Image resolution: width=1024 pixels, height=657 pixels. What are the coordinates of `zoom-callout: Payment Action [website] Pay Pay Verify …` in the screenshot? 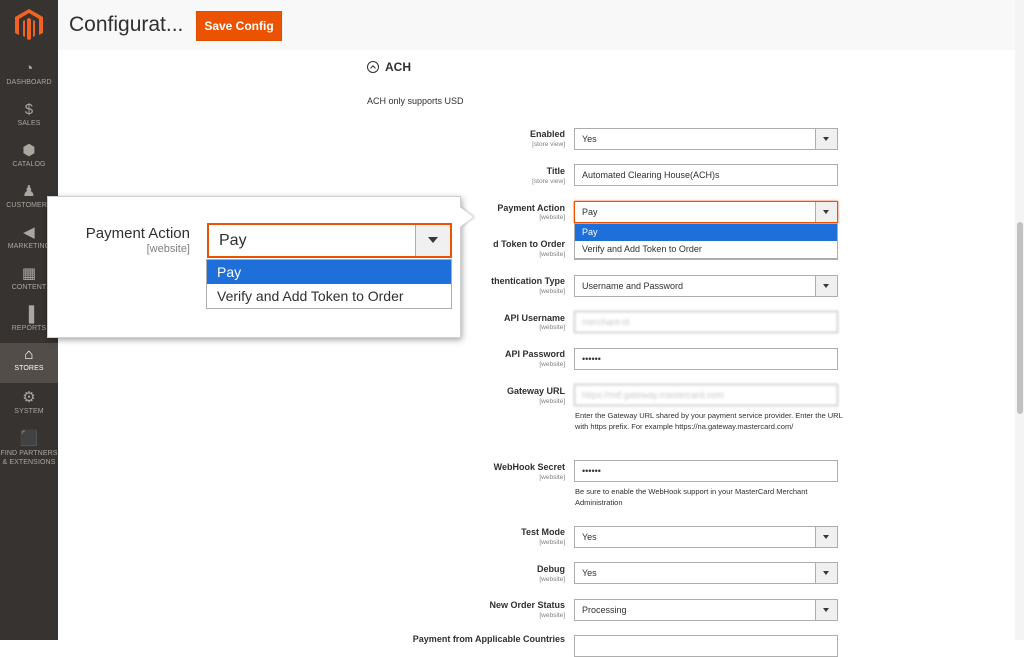 It's located at (254, 267).